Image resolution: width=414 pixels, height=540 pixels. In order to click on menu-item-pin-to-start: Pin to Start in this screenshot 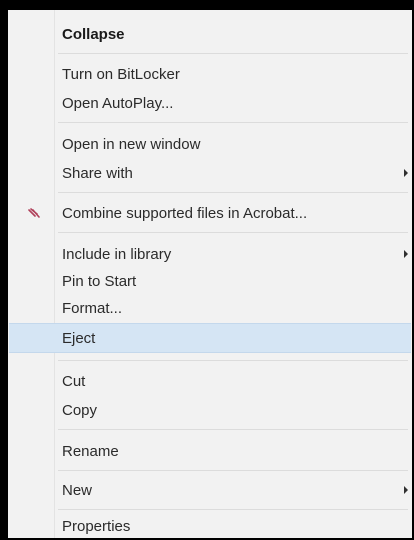, I will do `click(210, 281)`.